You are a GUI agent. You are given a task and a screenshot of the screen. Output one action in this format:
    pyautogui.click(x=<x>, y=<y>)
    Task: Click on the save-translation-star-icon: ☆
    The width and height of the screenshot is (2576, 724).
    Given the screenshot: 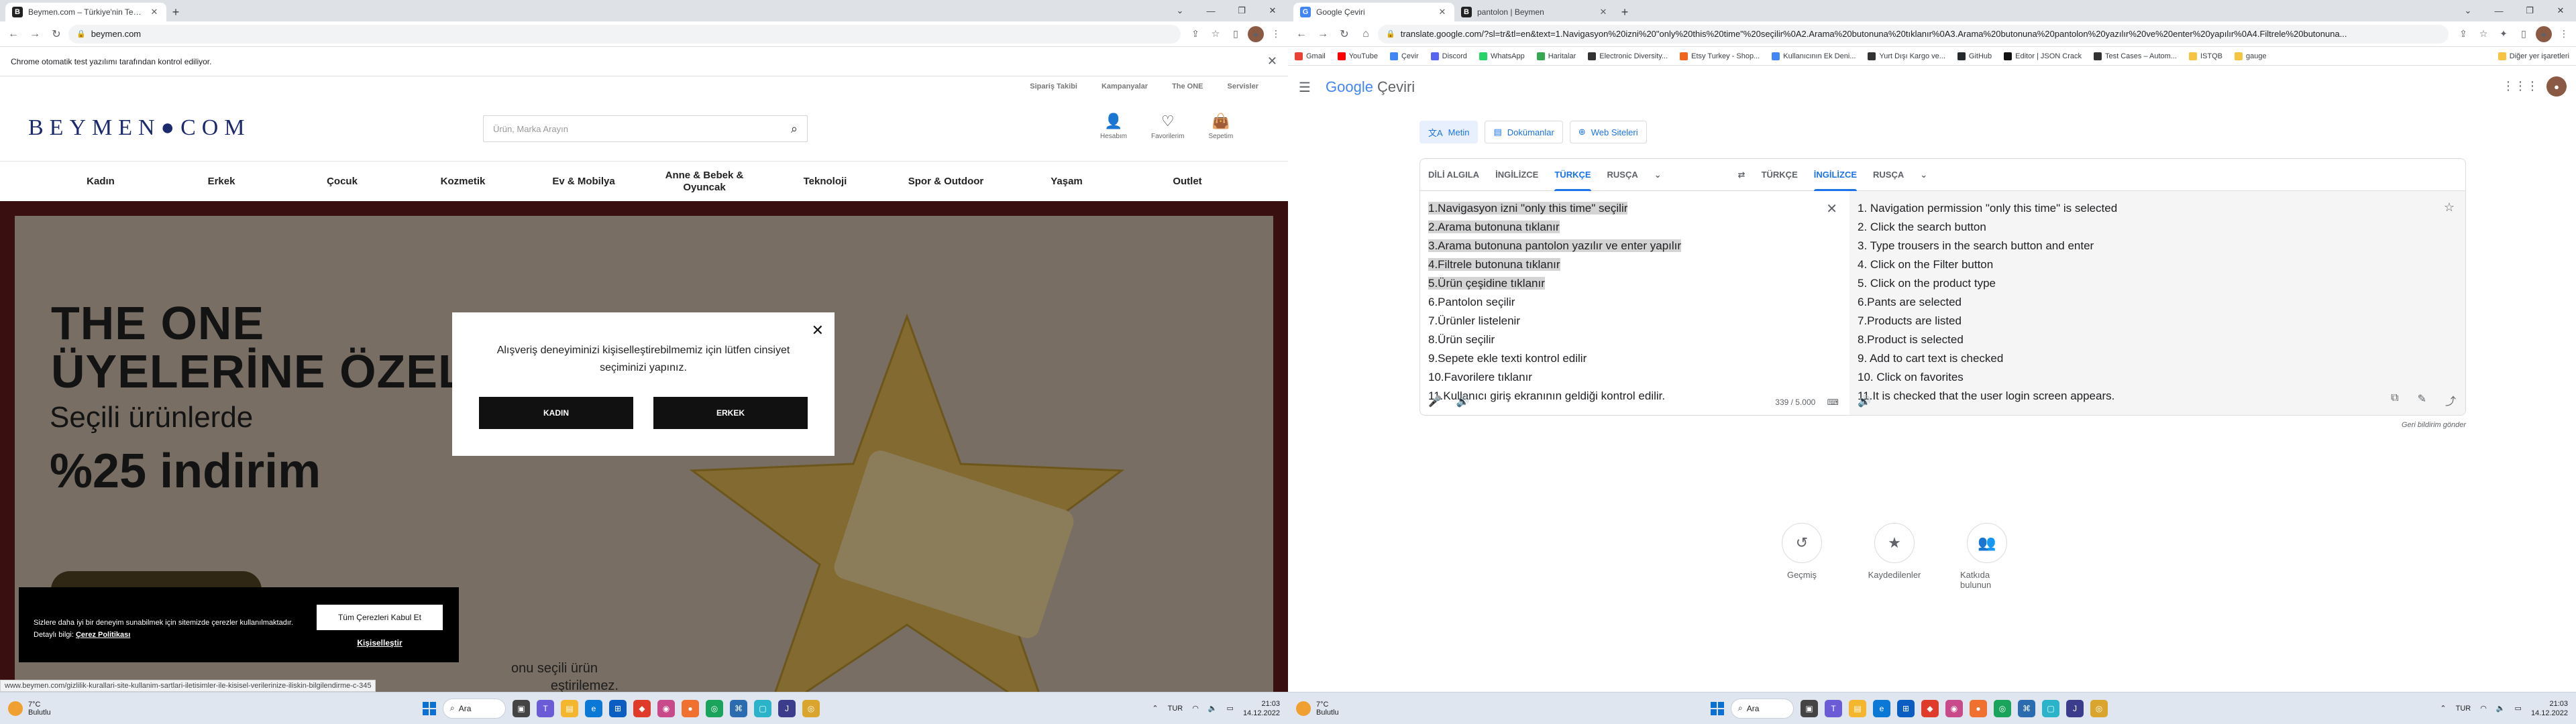 What is the action you would take?
    pyautogui.click(x=2449, y=207)
    